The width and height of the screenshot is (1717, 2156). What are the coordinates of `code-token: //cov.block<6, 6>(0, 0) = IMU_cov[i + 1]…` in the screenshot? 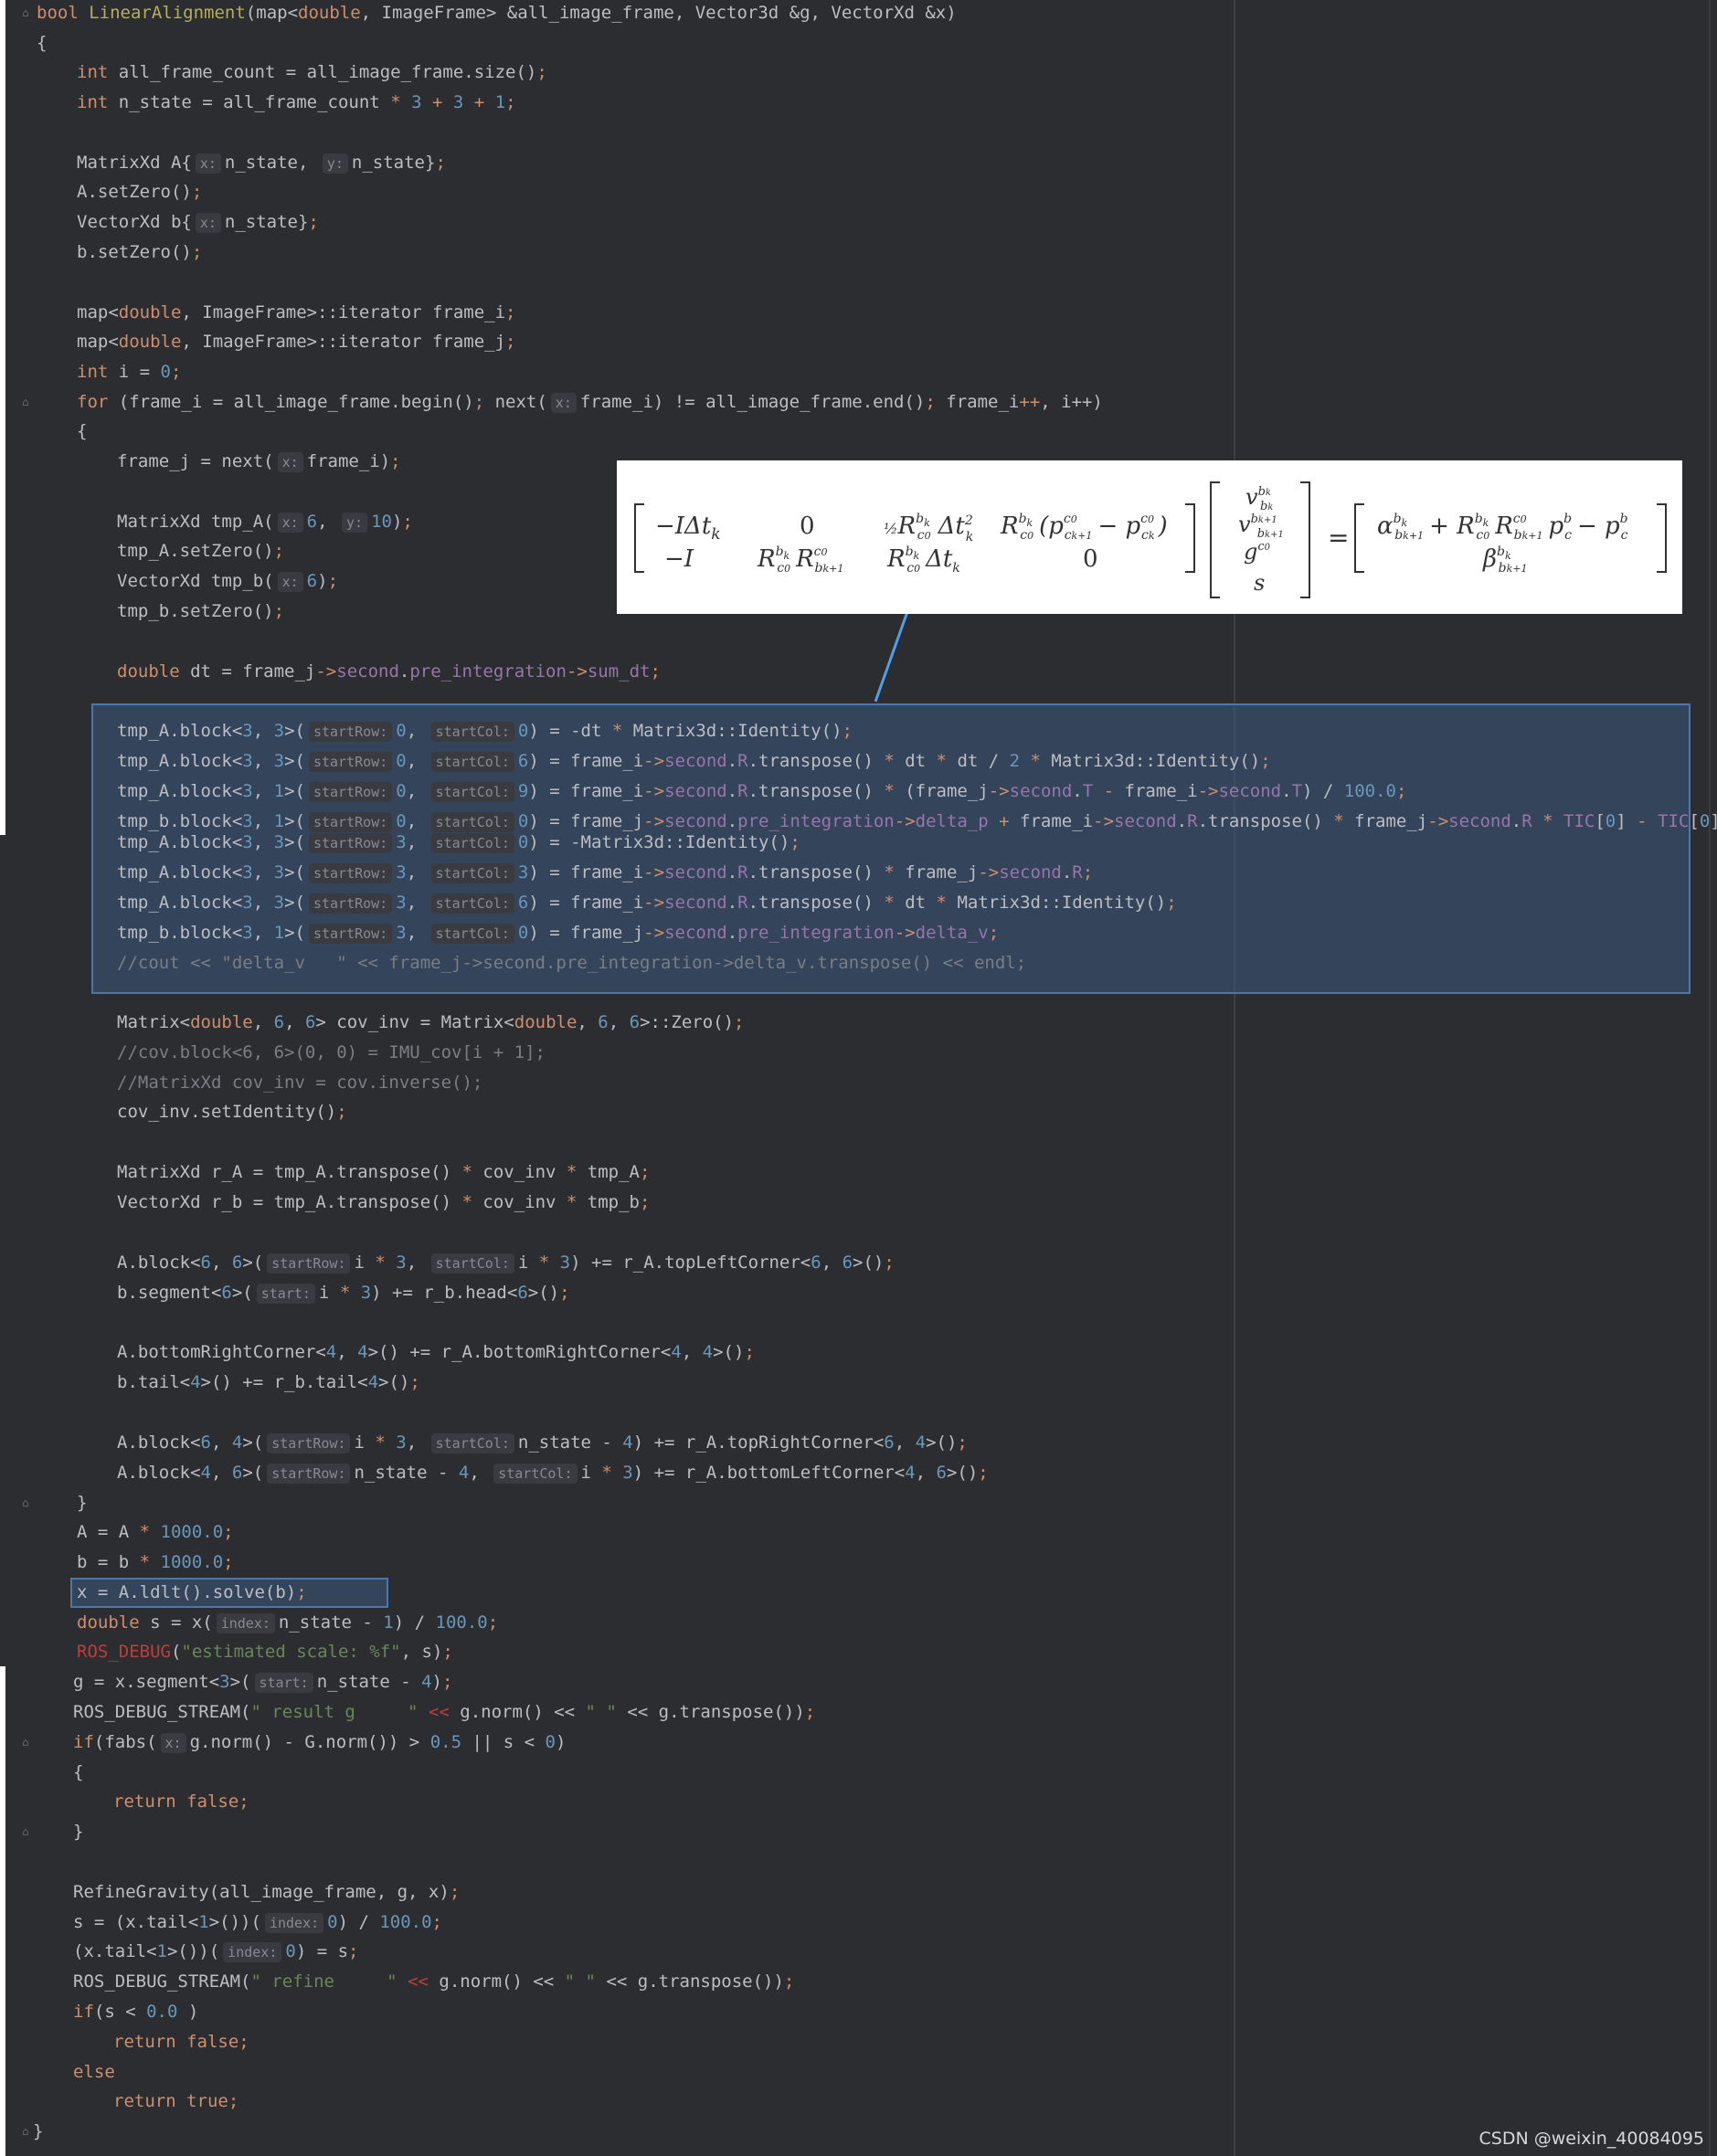 It's located at (332, 1052).